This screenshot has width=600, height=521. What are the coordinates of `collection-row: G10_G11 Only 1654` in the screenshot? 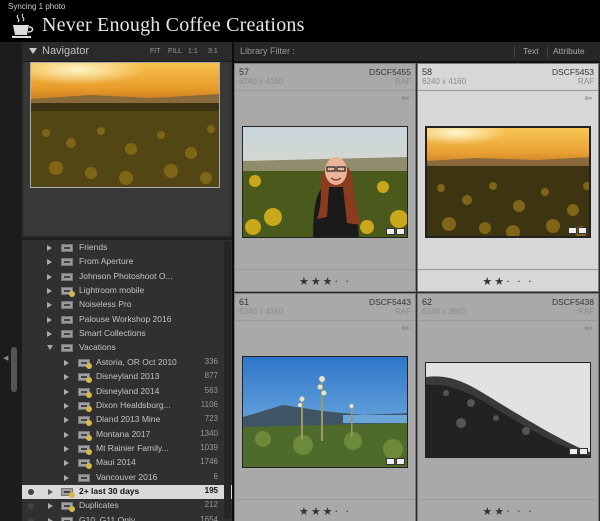 It's located at (127, 517).